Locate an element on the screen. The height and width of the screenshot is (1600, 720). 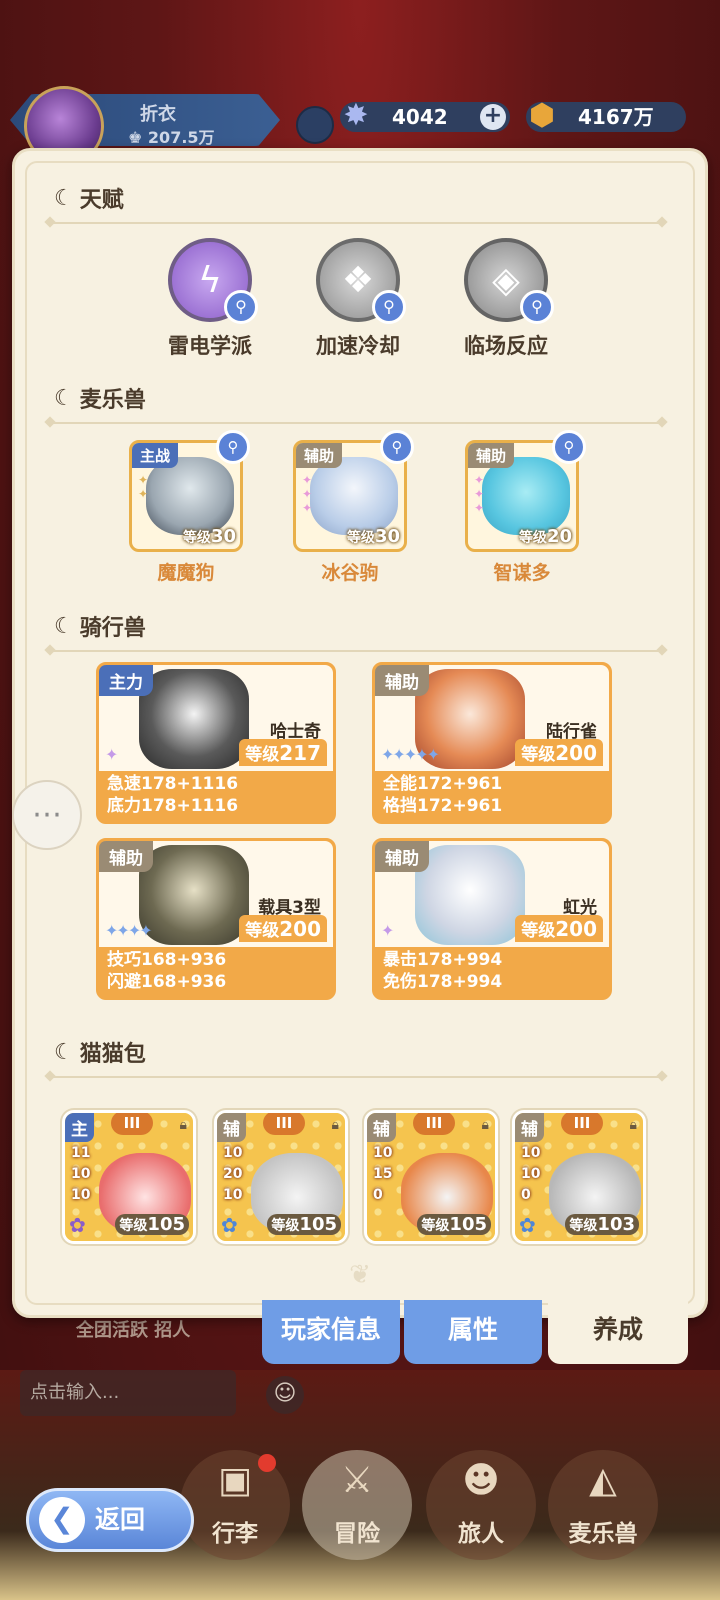
player-power: ♚ 207.5万 is located at coordinates (171, 137).